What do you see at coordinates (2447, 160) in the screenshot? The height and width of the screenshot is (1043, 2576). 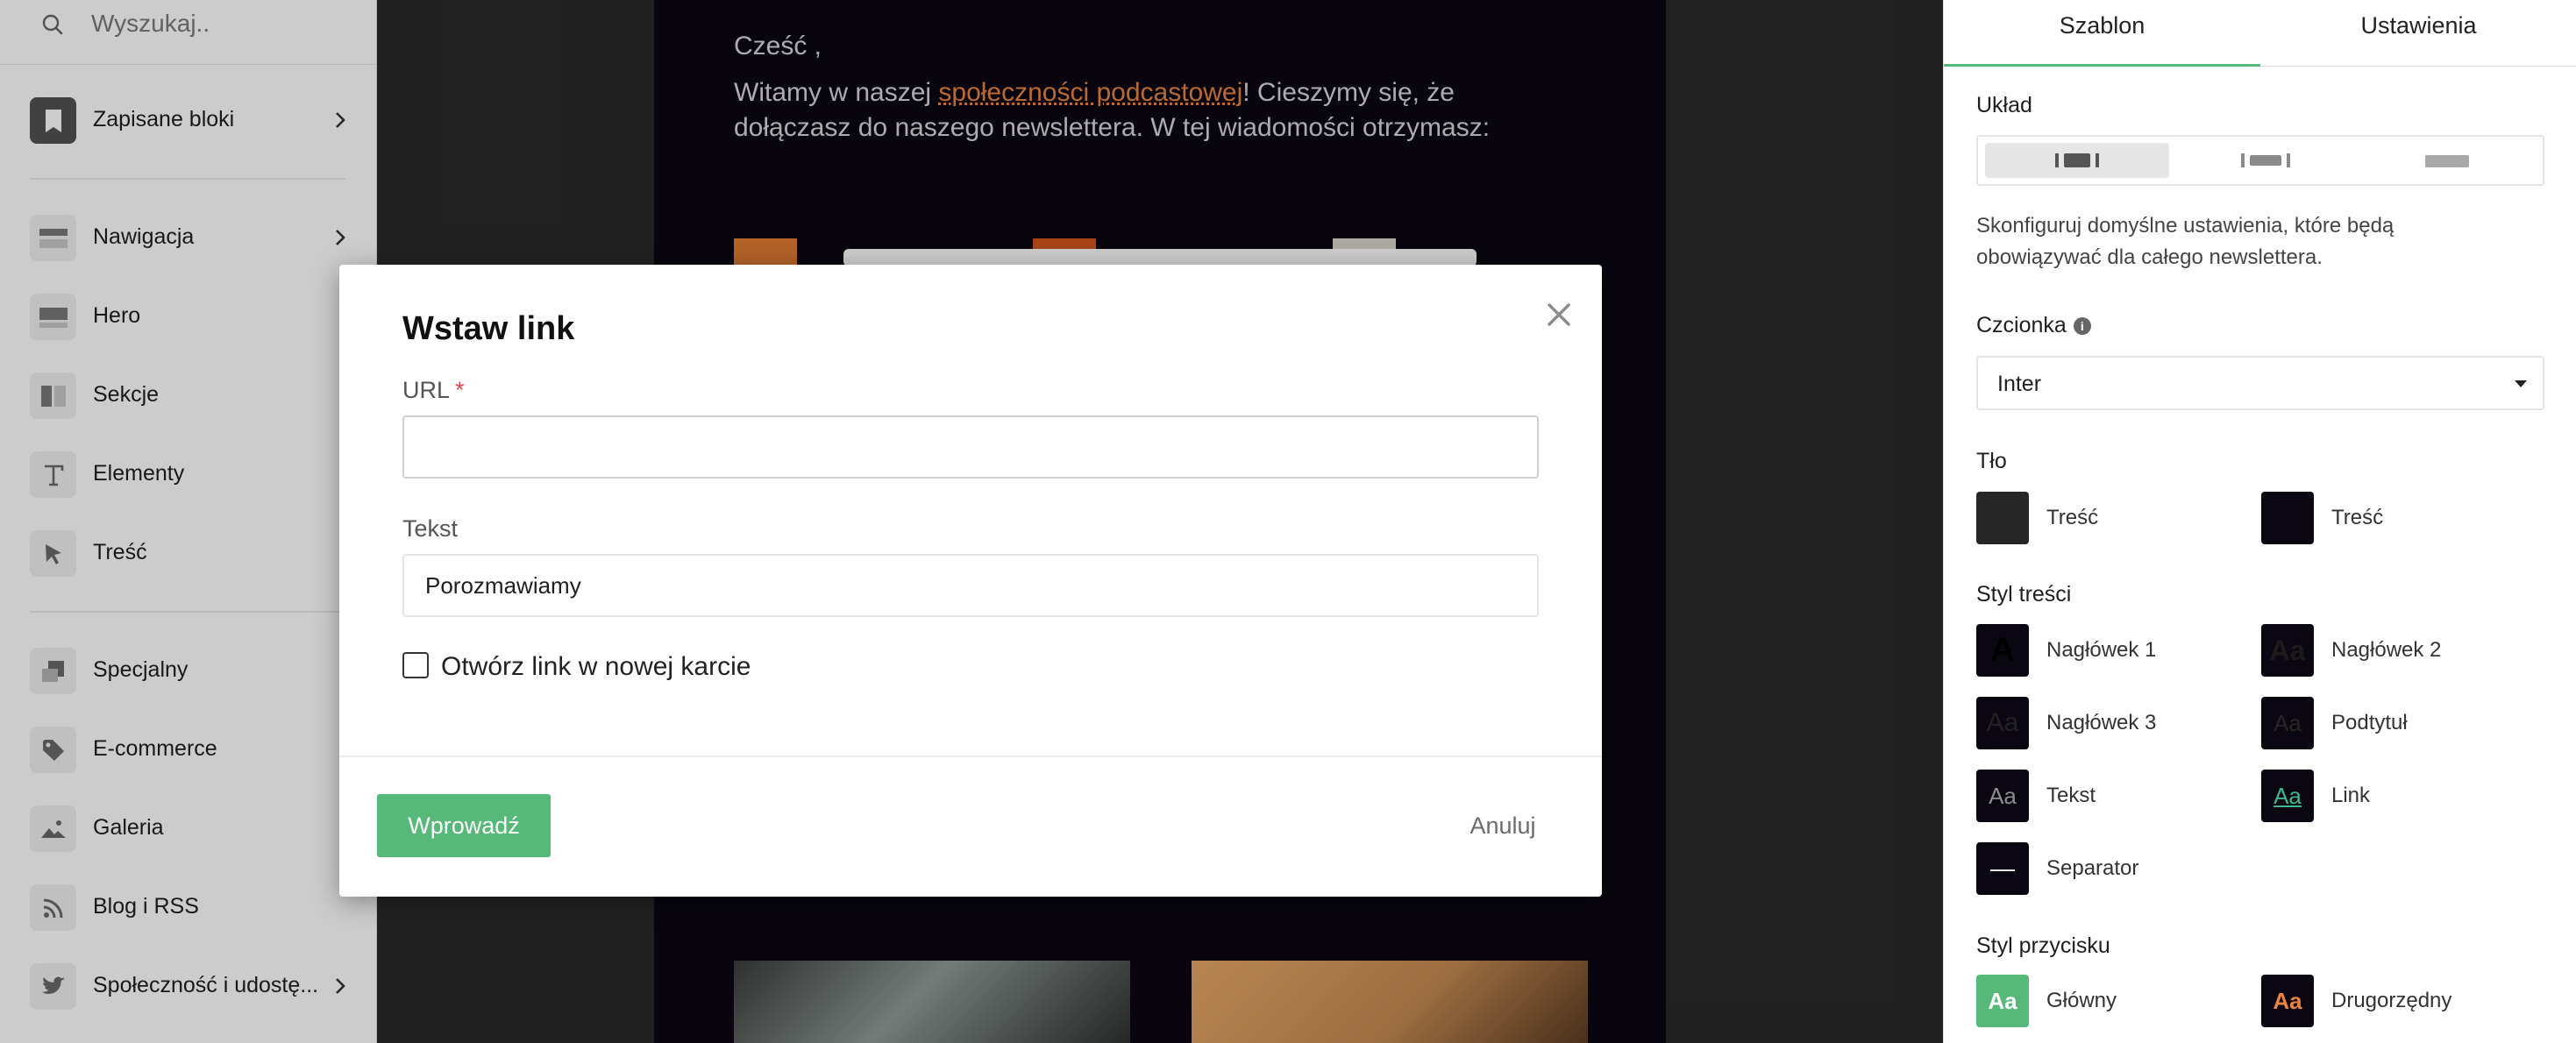 I see `layout-option-full` at bounding box center [2447, 160].